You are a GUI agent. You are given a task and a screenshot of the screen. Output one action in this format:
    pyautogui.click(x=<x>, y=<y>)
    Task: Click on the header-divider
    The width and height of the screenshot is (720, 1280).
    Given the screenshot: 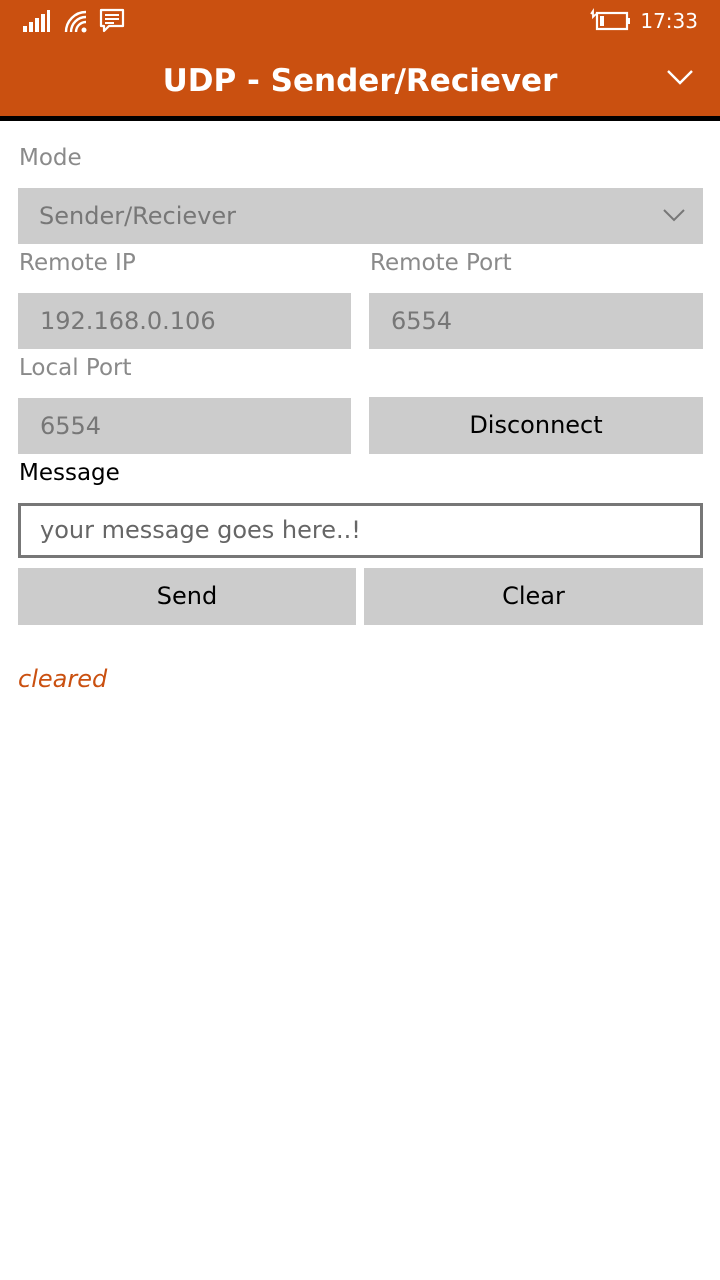 What is the action you would take?
    pyautogui.click(x=360, y=118)
    